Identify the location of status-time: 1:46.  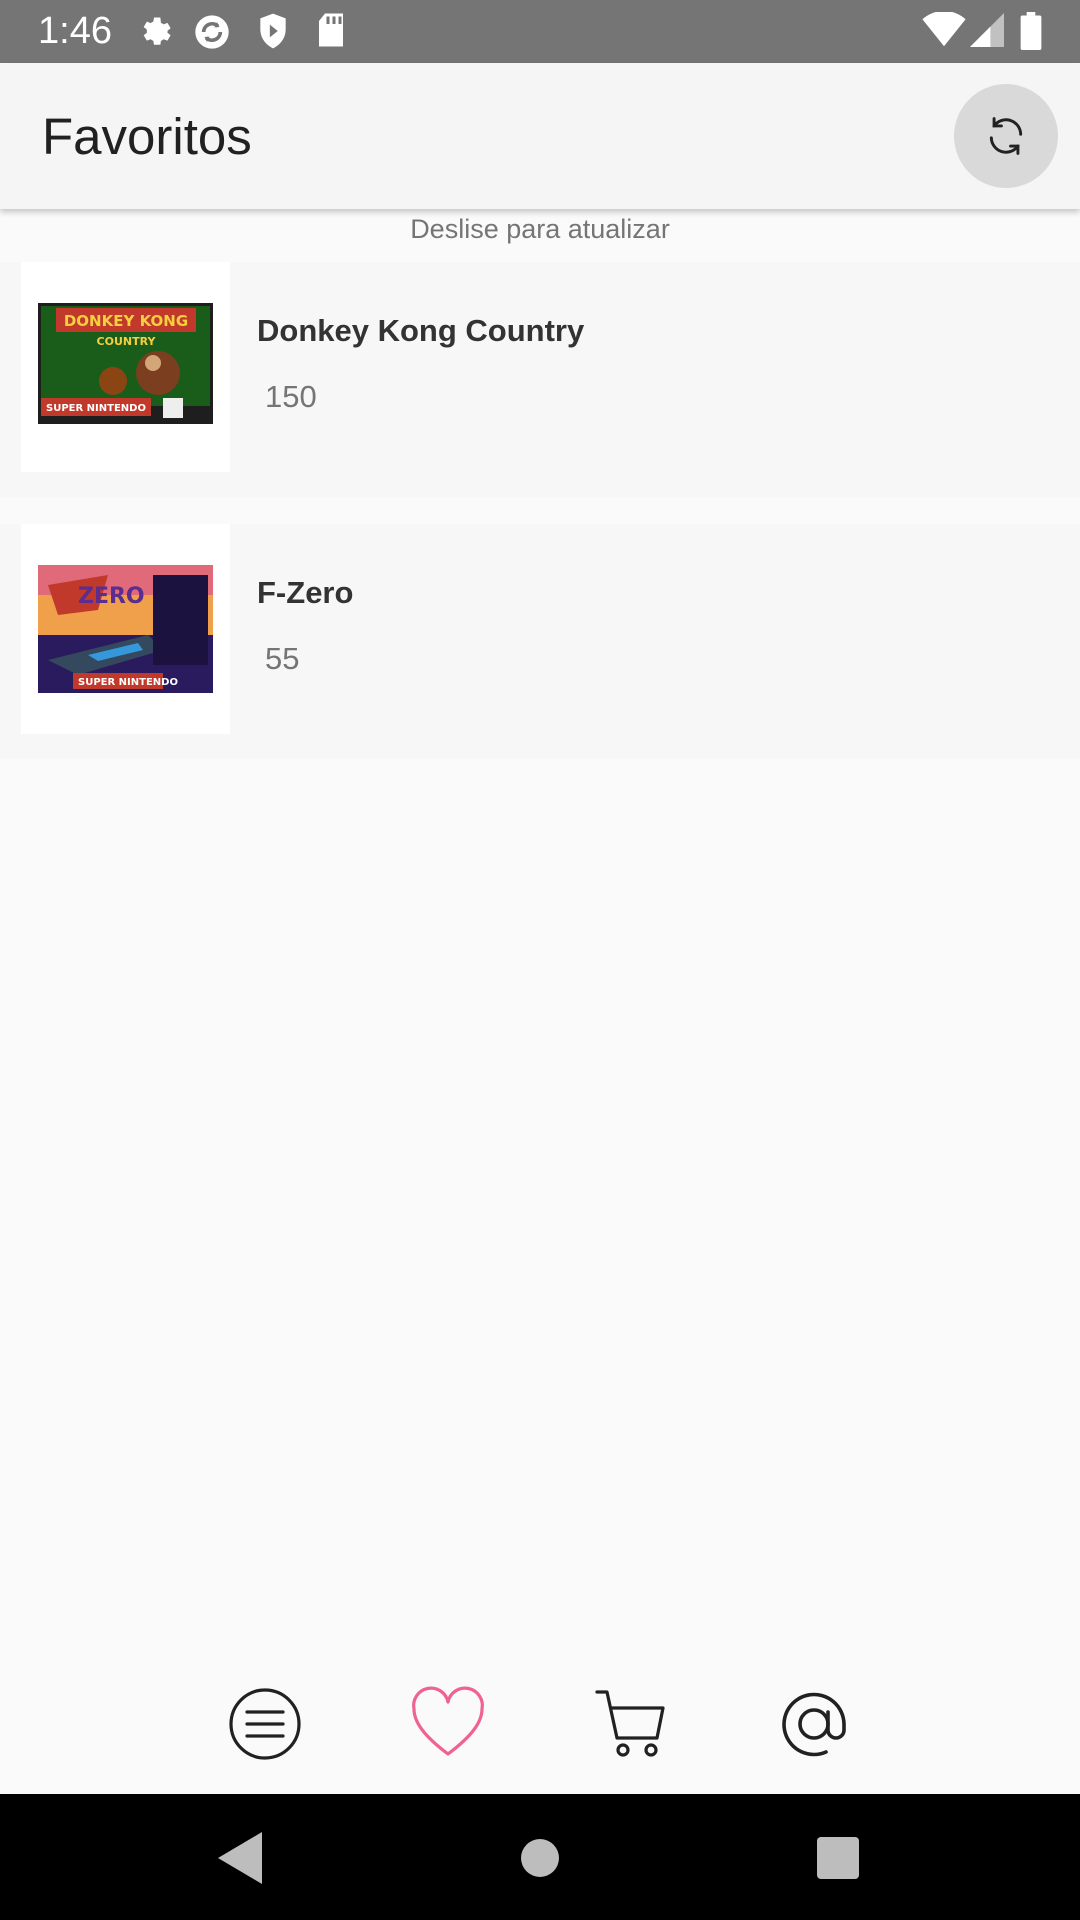
(75, 31).